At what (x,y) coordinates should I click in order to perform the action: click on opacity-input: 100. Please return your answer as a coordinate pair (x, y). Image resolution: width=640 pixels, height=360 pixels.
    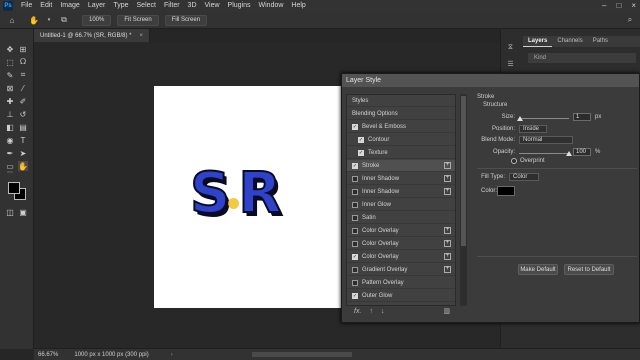
    Looking at the image, I should click on (582, 152).